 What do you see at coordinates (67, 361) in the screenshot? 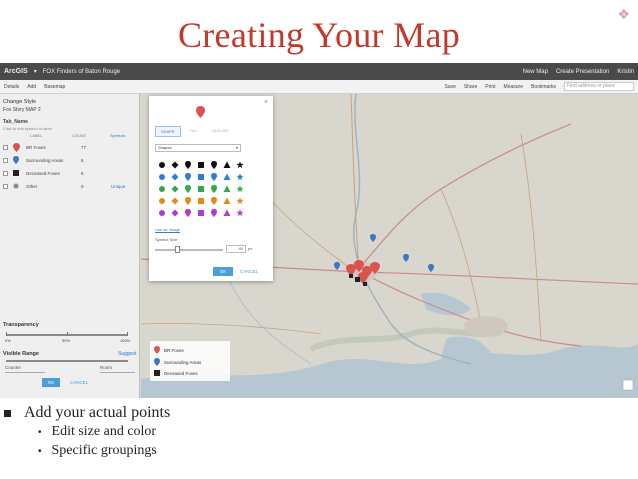
I see `visible-range-slider` at bounding box center [67, 361].